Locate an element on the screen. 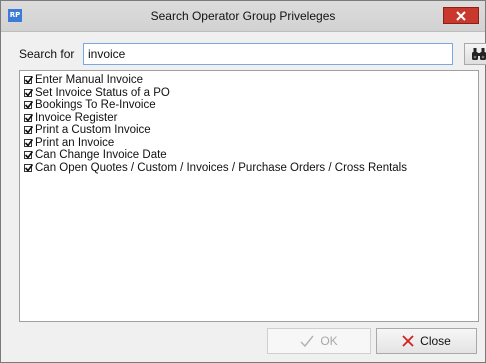 The width and height of the screenshot is (486, 363). result-item: Invoice Register is located at coordinates (249, 118).